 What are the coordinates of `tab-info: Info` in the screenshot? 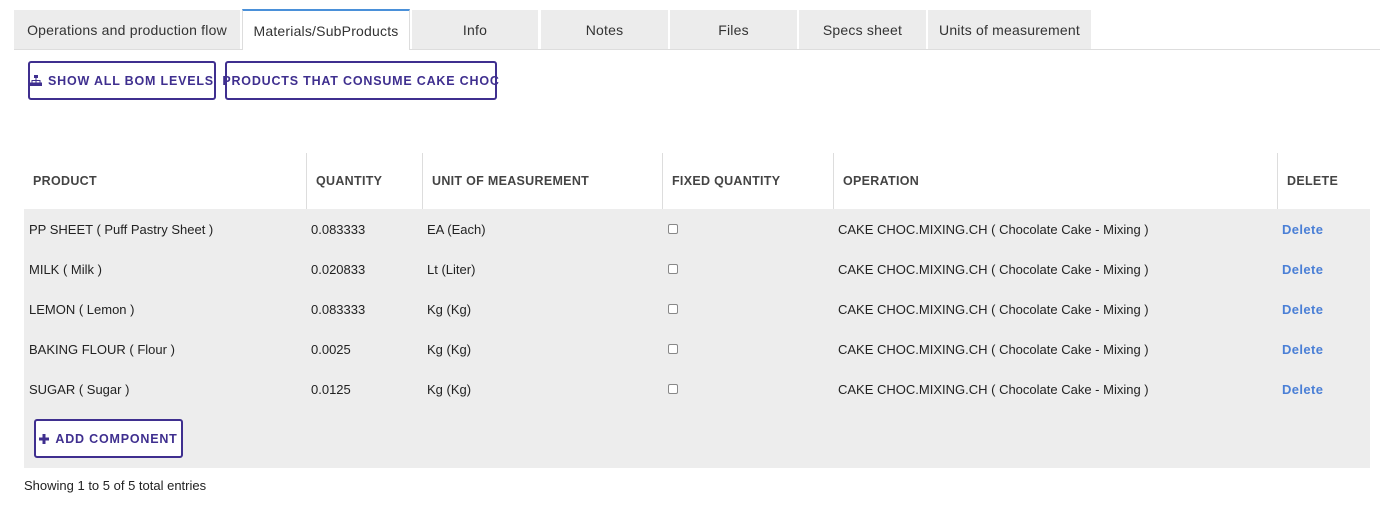 It's located at (475, 29).